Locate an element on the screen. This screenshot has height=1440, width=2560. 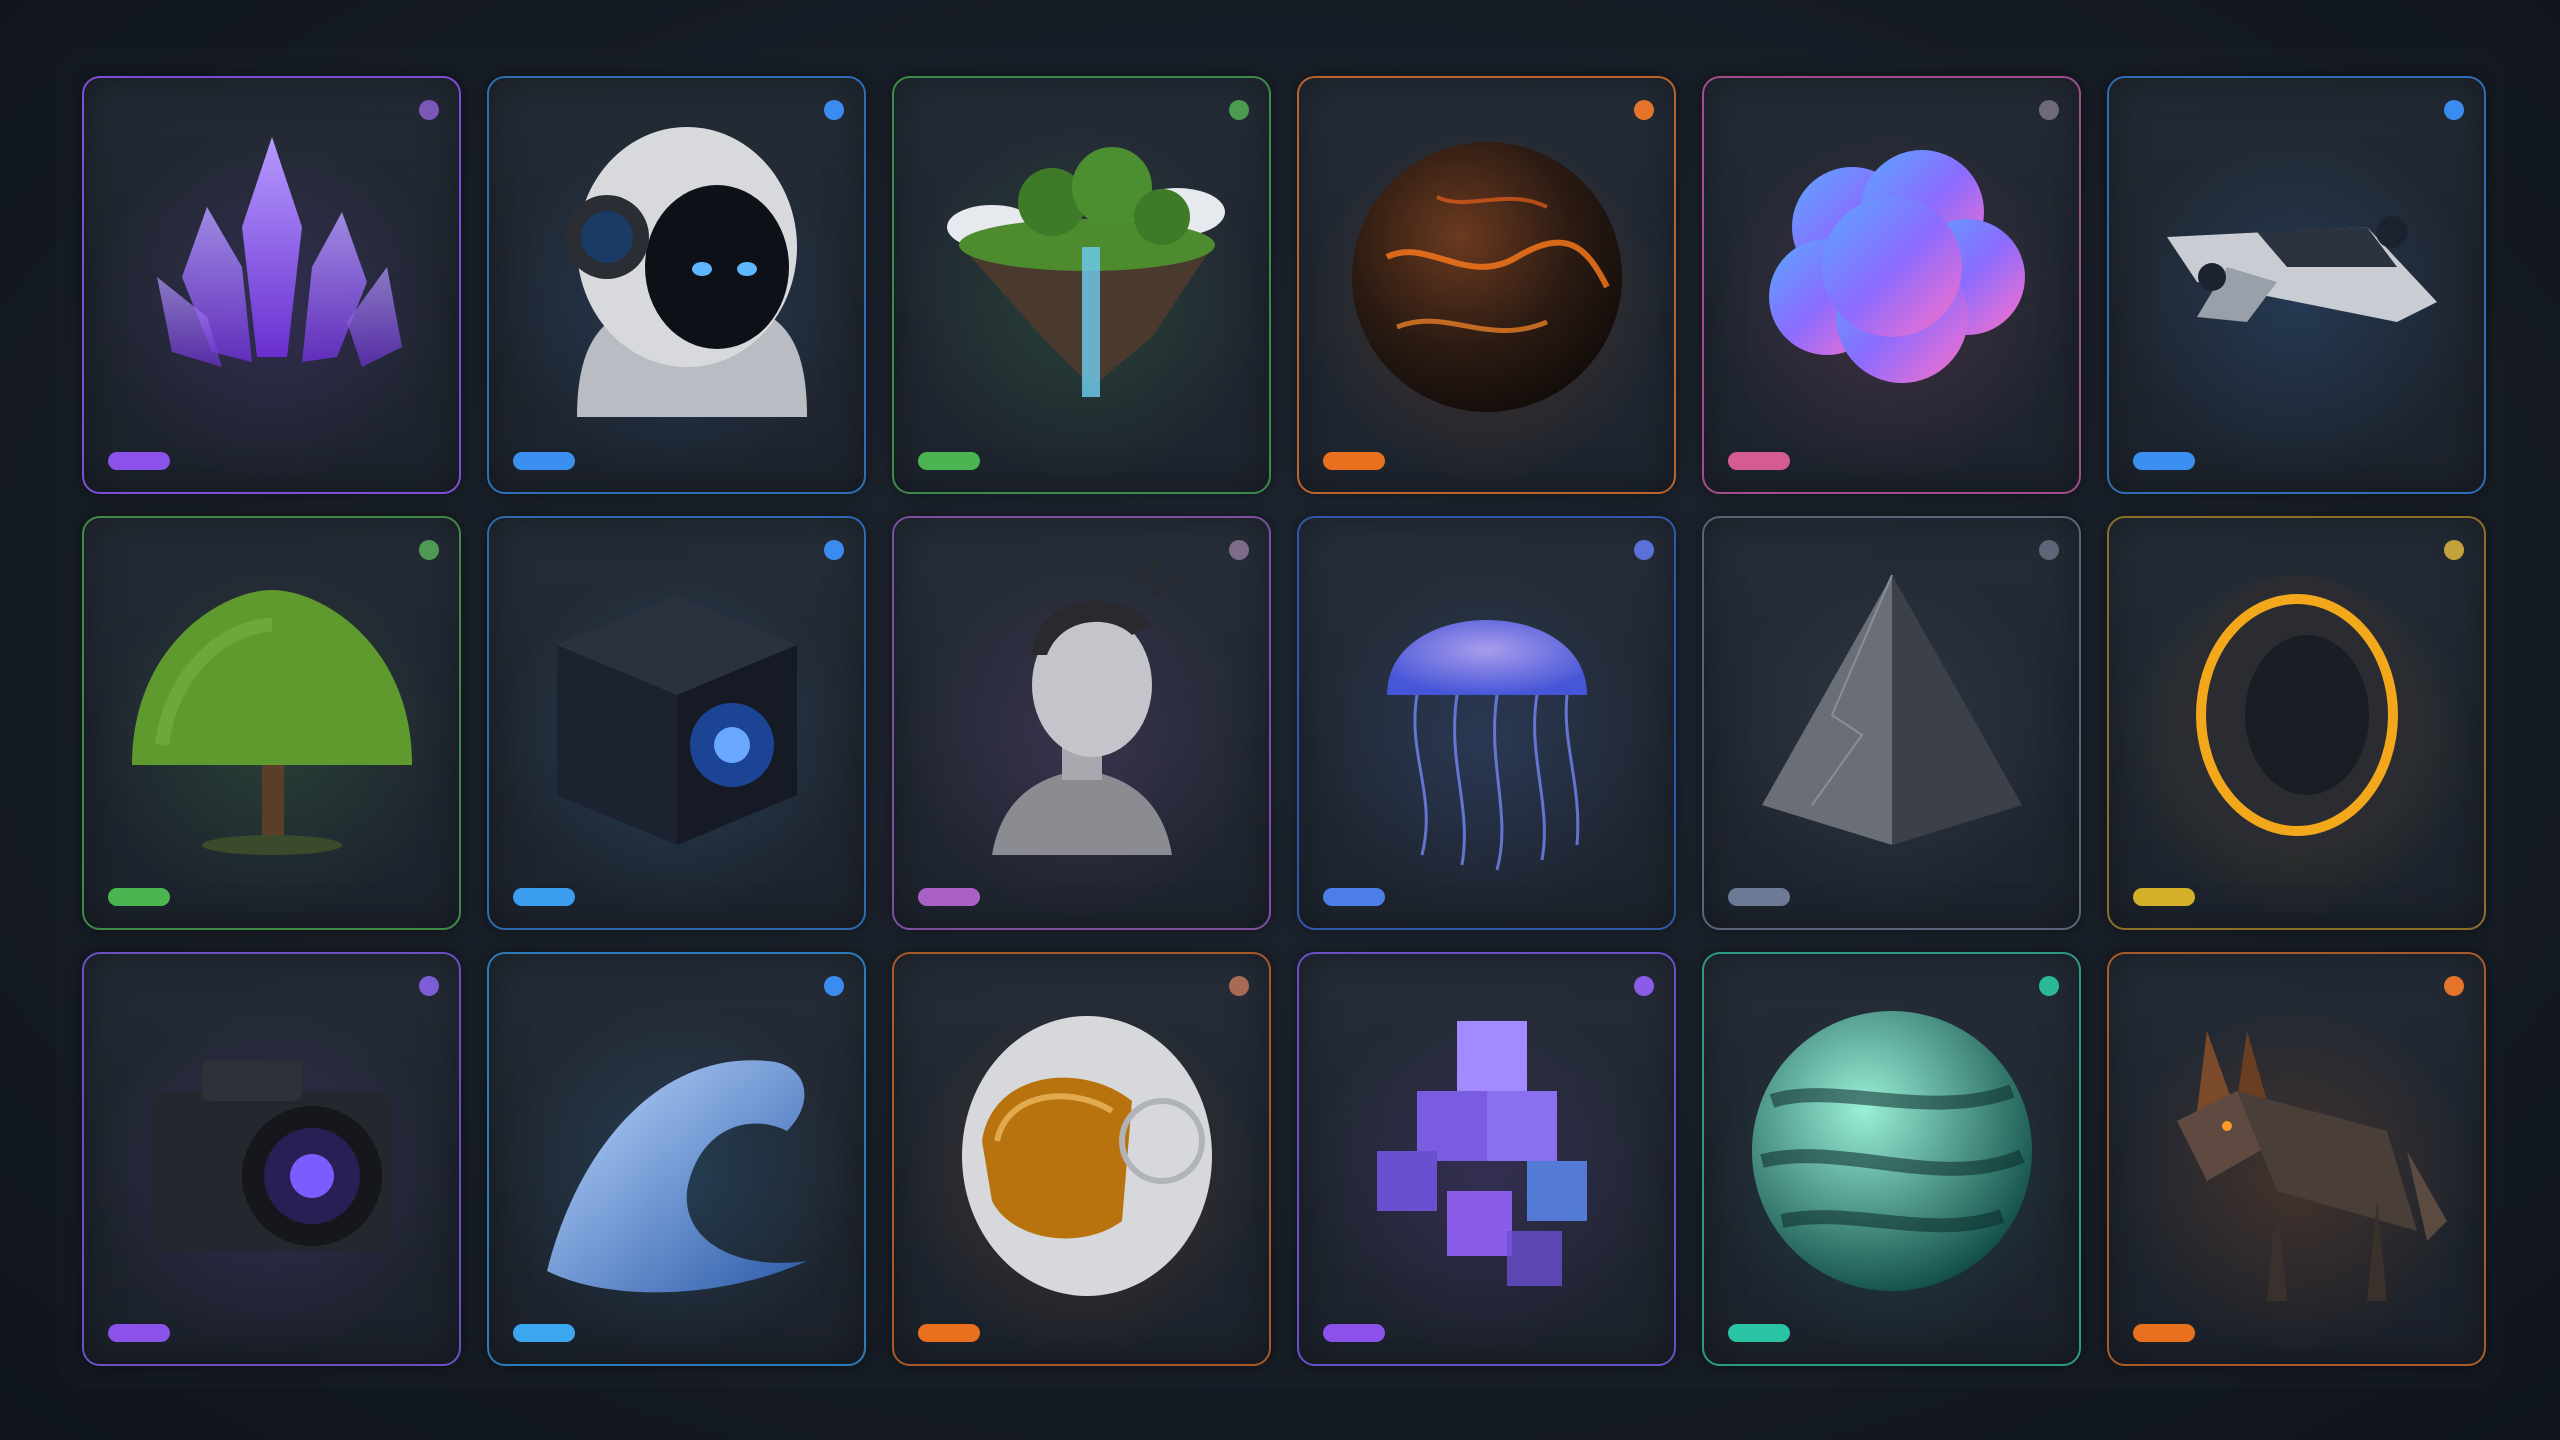
asset-card-camera is located at coordinates (271, 1159).